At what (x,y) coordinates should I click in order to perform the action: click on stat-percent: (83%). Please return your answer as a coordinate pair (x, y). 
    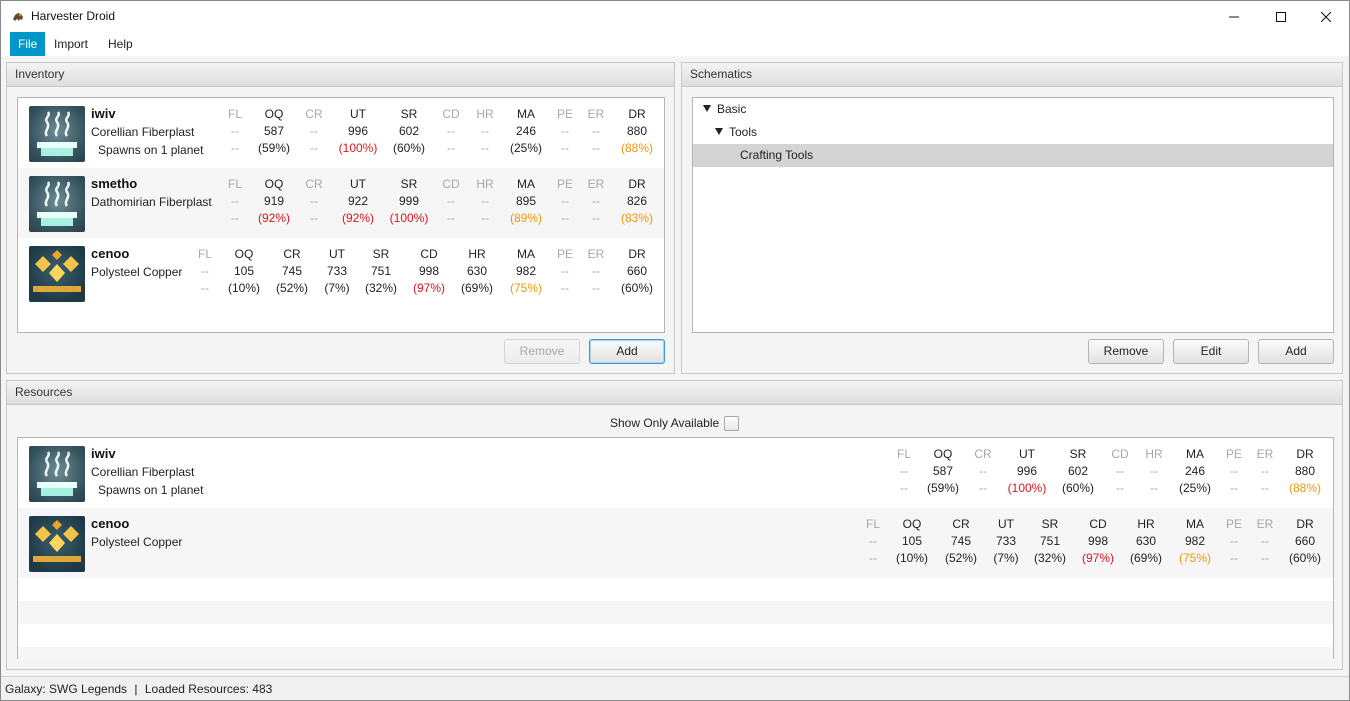
    Looking at the image, I should click on (636, 218).